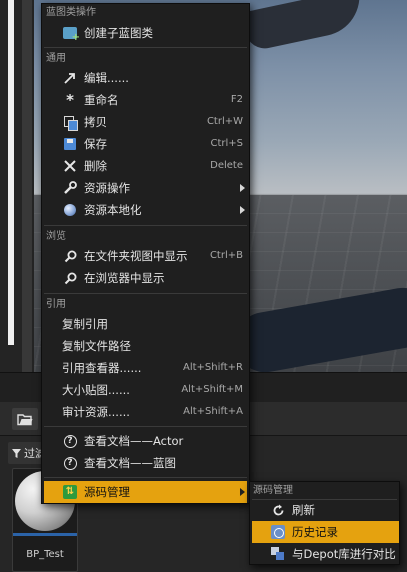 The width and height of the screenshot is (407, 572). What do you see at coordinates (70, 210) in the screenshot?
I see `globe-icon` at bounding box center [70, 210].